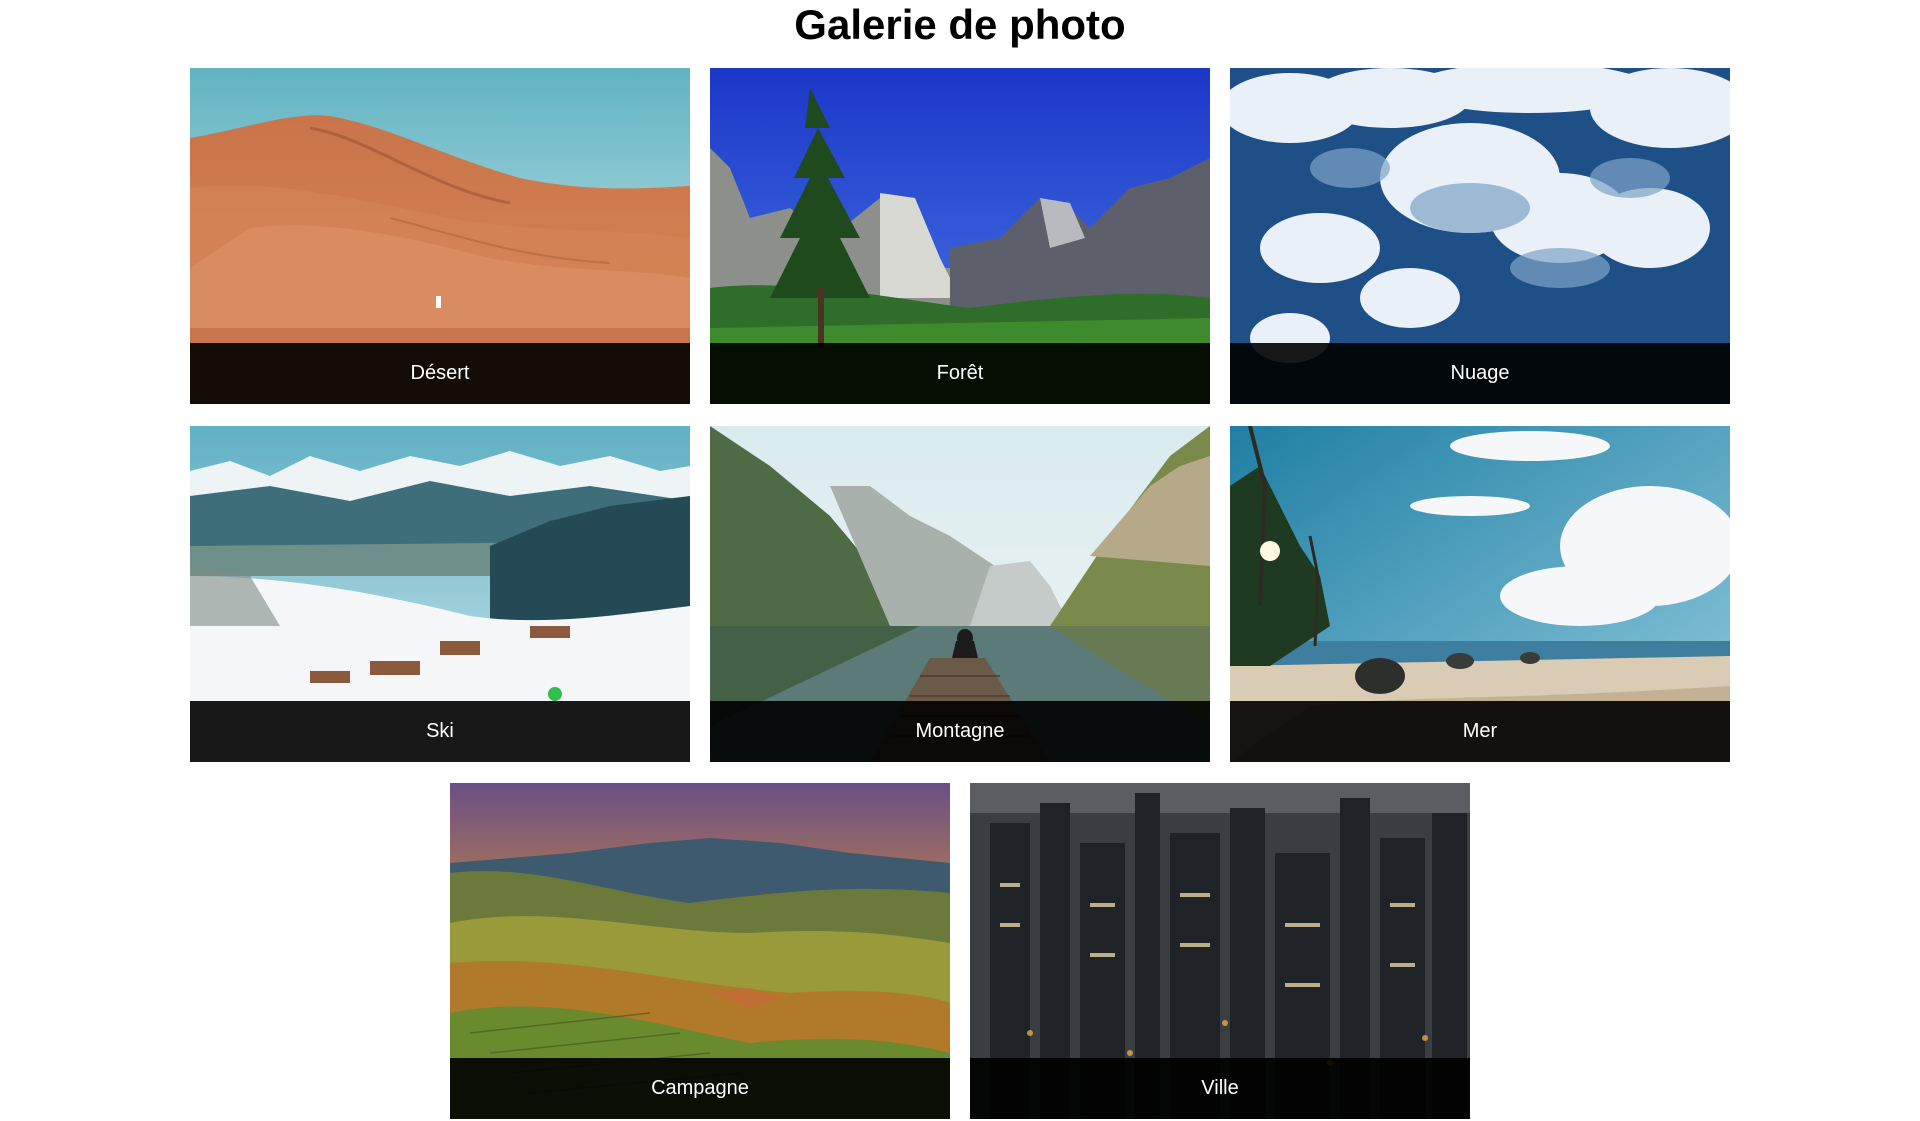 The width and height of the screenshot is (1920, 1121). What do you see at coordinates (1480, 594) in the screenshot?
I see `gallery-card-sea: Mer` at bounding box center [1480, 594].